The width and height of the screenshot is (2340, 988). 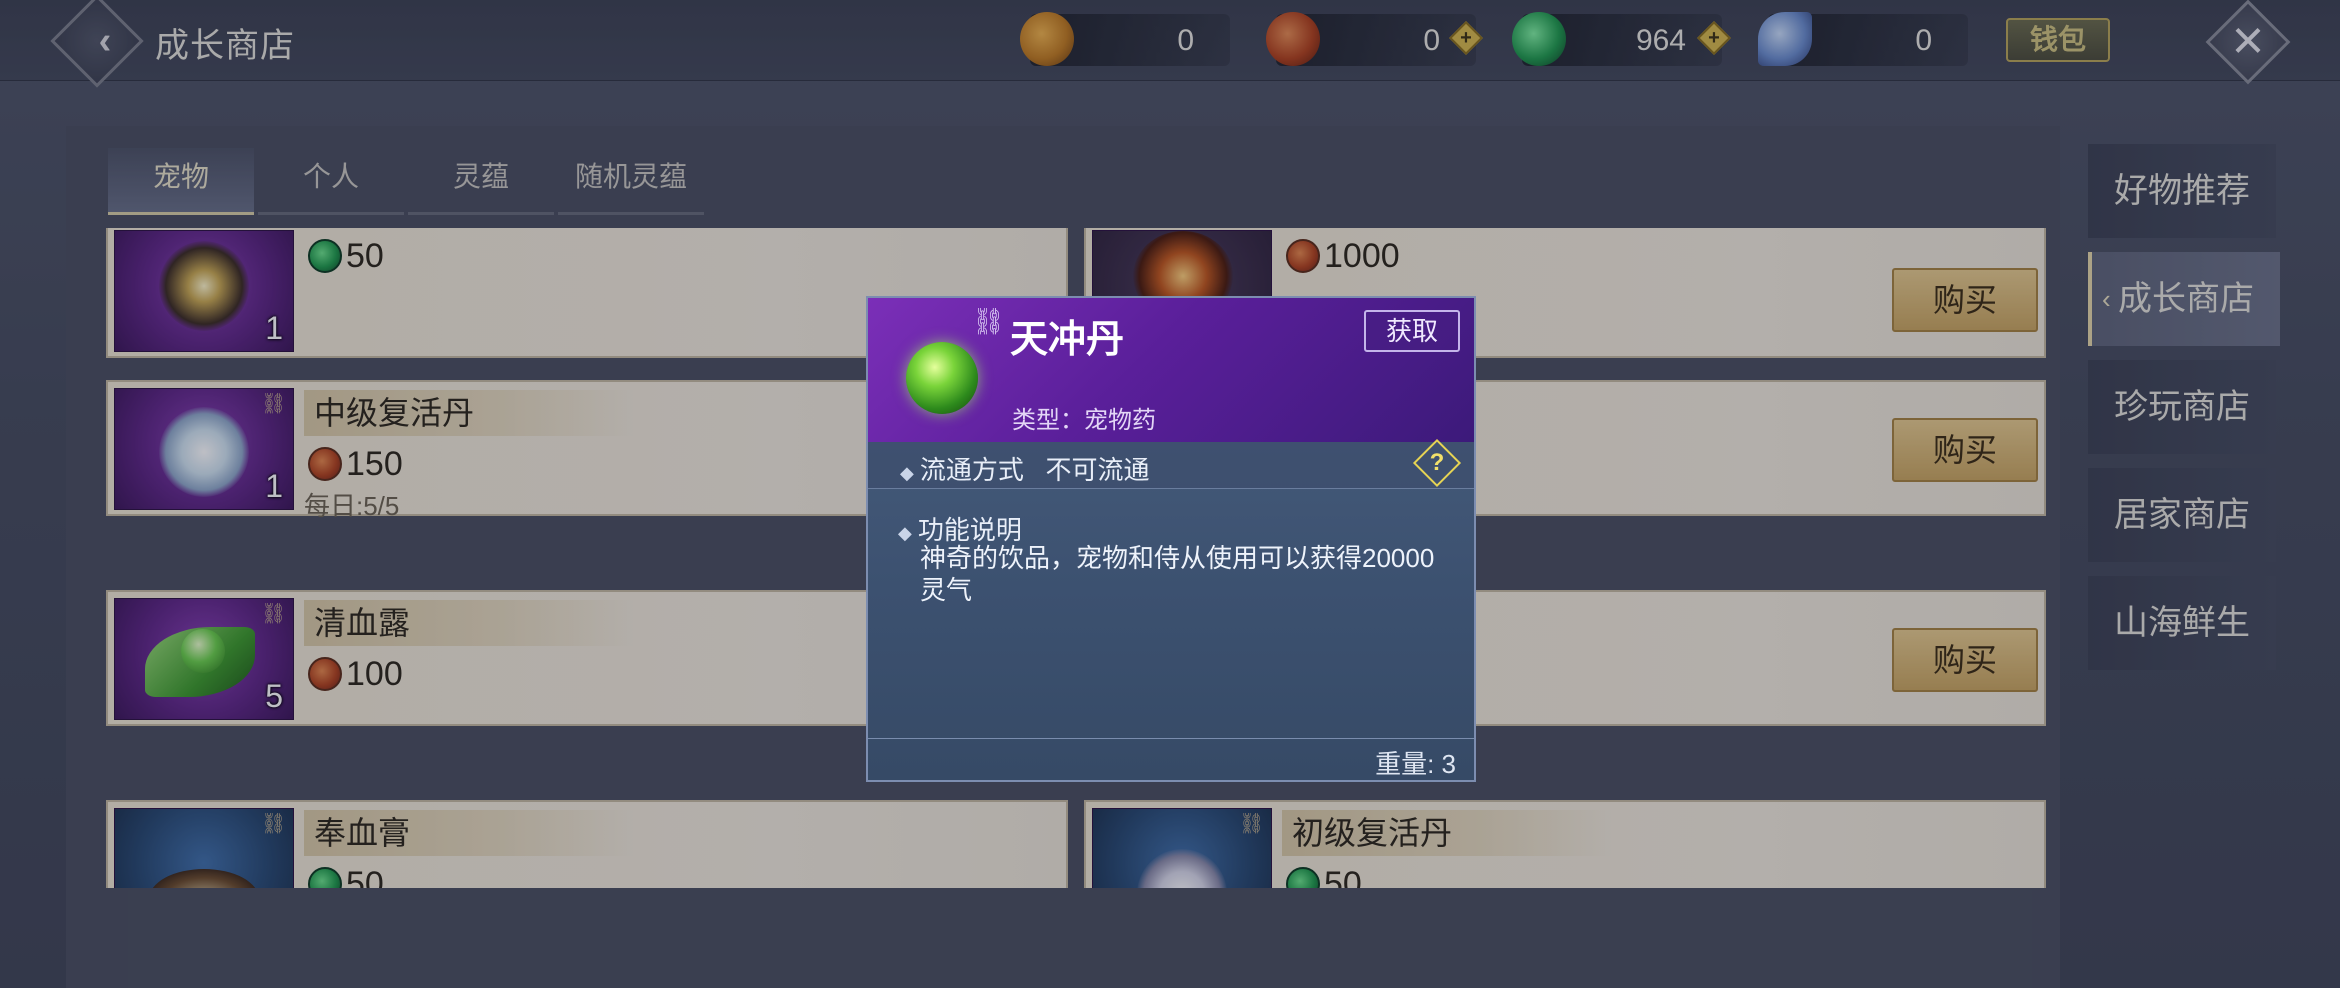 I want to click on description-text: 神奇的饮品，宠物和侍从使用可以获得20000灵气, so click(x=1177, y=574).